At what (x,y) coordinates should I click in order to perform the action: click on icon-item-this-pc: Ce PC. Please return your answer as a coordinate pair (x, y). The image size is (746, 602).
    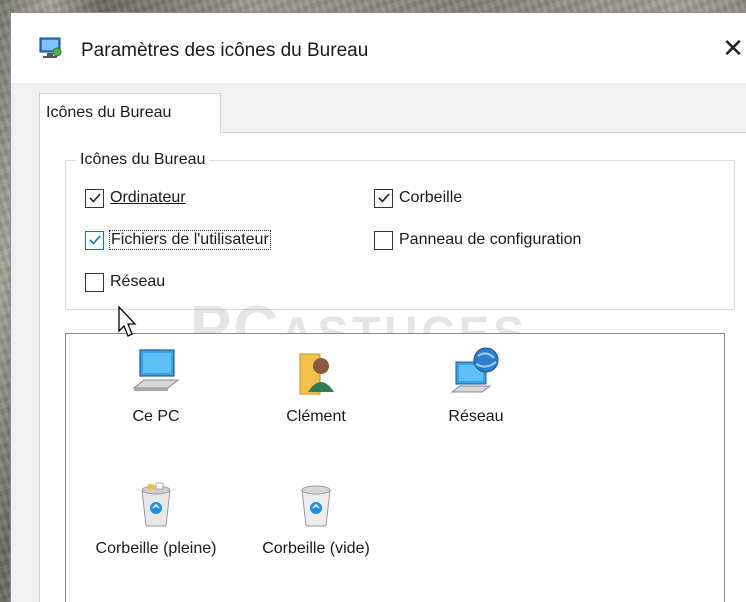
    Looking at the image, I should click on (156, 385).